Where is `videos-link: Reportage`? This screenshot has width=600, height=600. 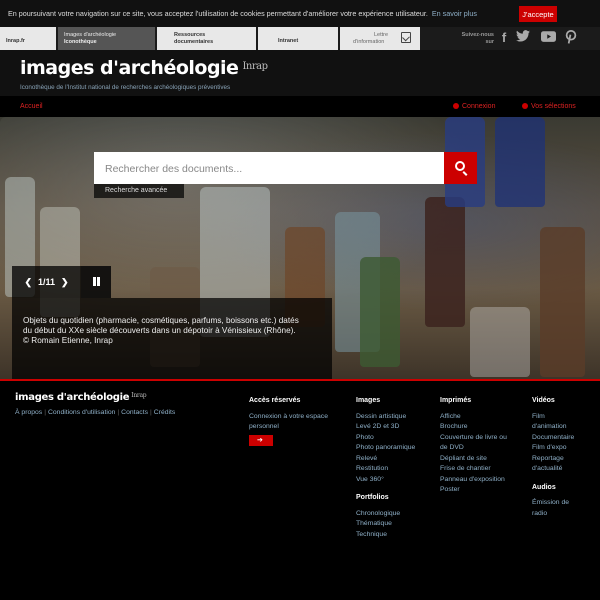
videos-link: Reportage is located at coordinates (564, 459).